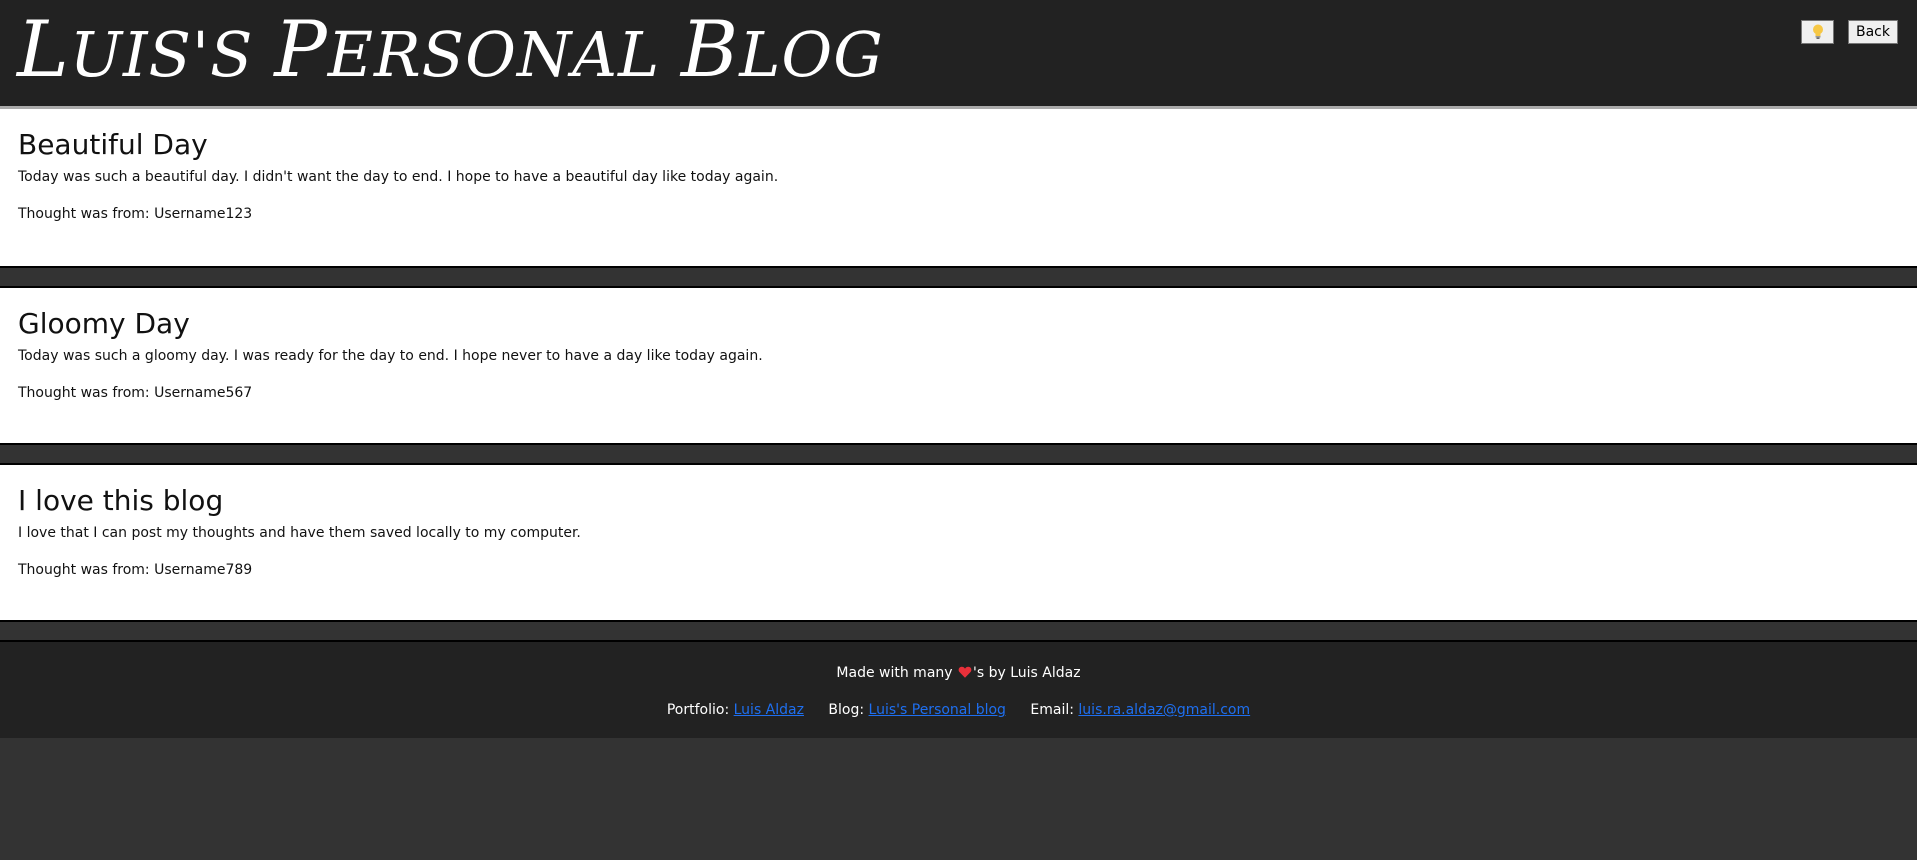 The image size is (1917, 860). What do you see at coordinates (104, 323) in the screenshot?
I see `post-title: Gloomy Day` at bounding box center [104, 323].